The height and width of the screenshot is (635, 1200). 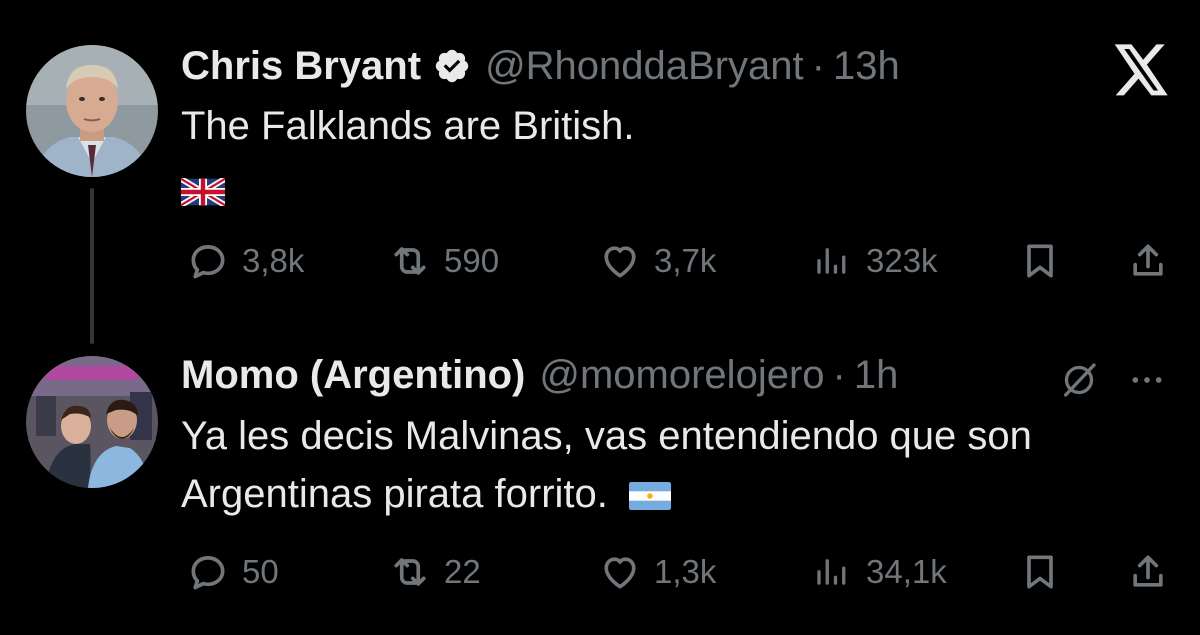 I want to click on tweet-actions: 3,8k 590 3,7k 323k, so click(x=675, y=261).